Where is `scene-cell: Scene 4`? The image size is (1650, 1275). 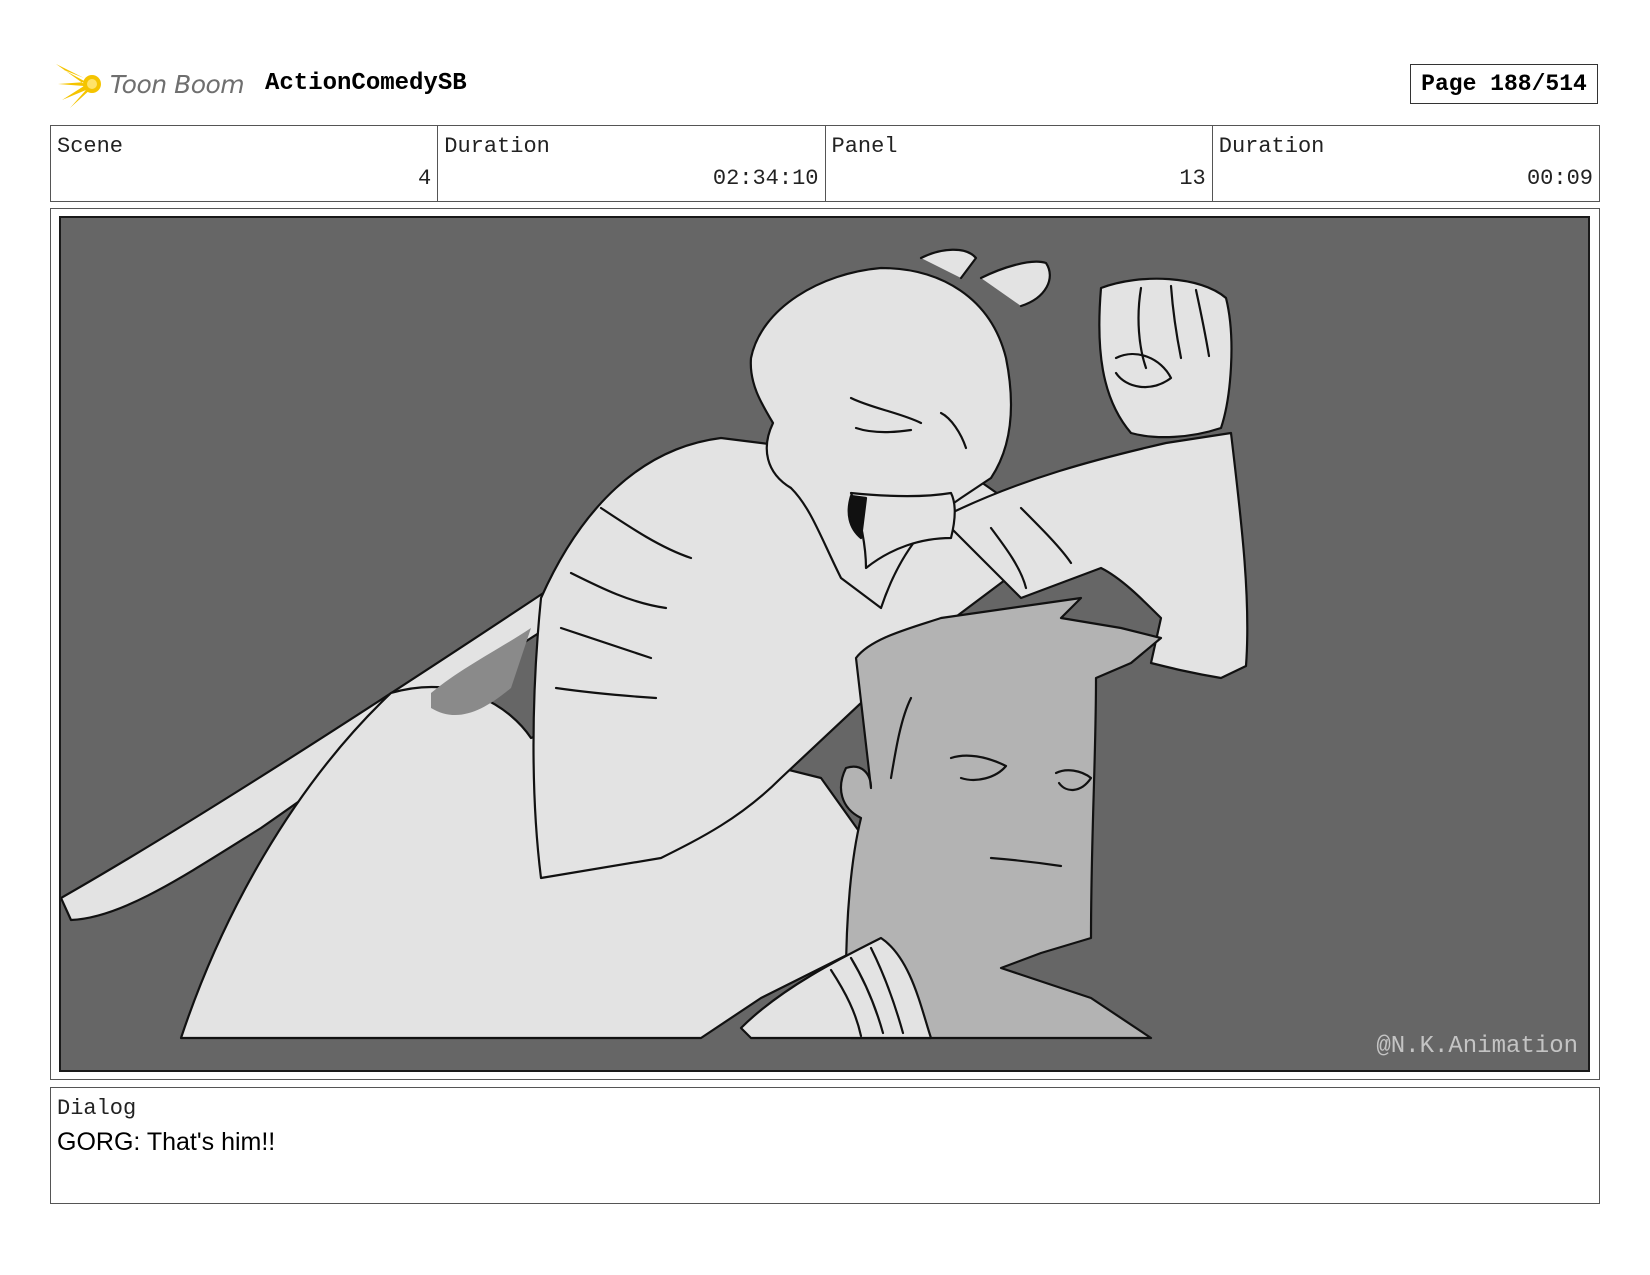
scene-cell: Scene 4 is located at coordinates (245, 163).